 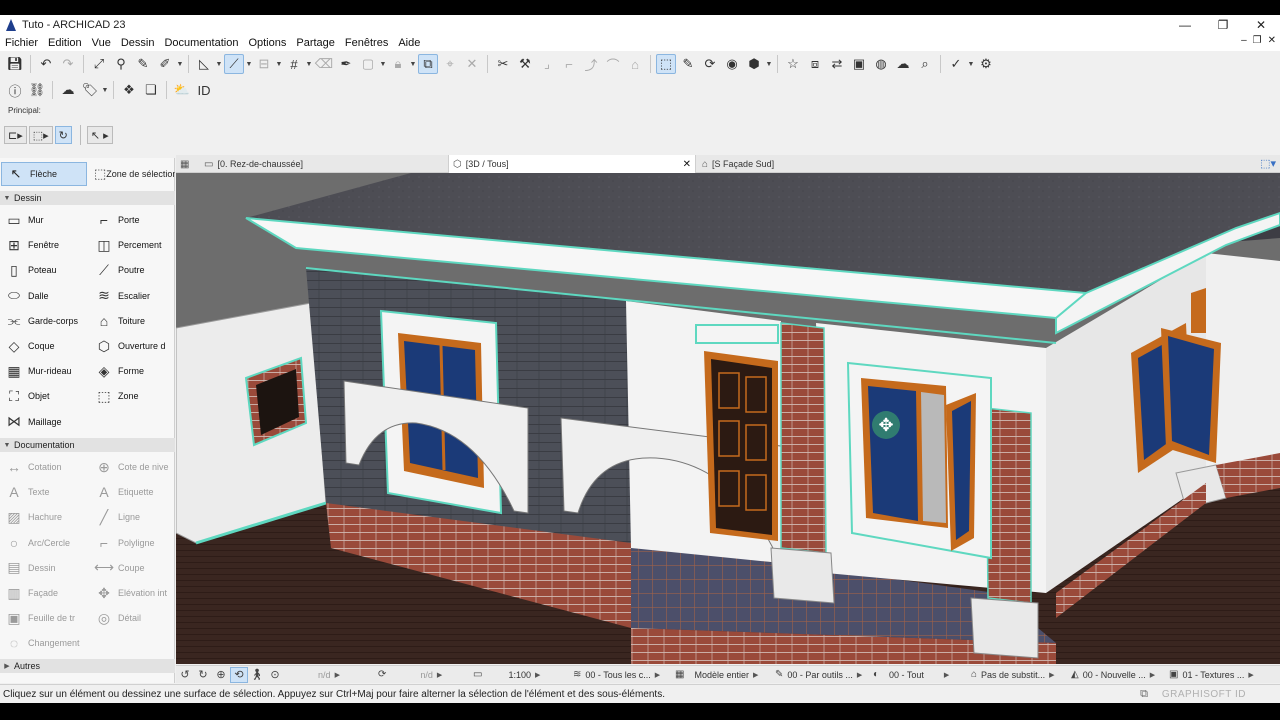 I want to click on tag-icon: 🏷︎, so click(x=90, y=90).